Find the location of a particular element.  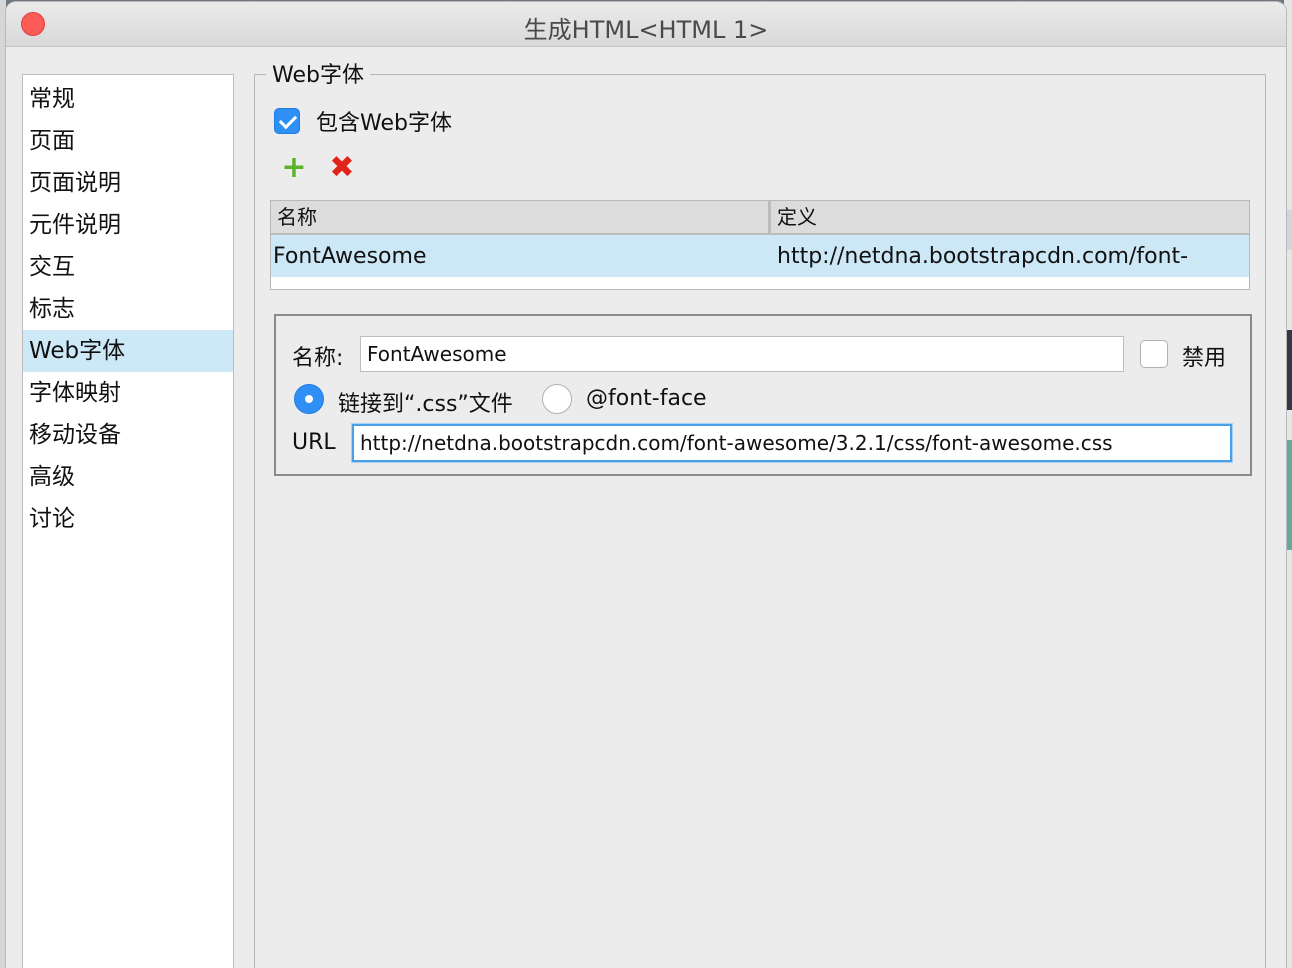

disable-checkbox is located at coordinates (1154, 354).